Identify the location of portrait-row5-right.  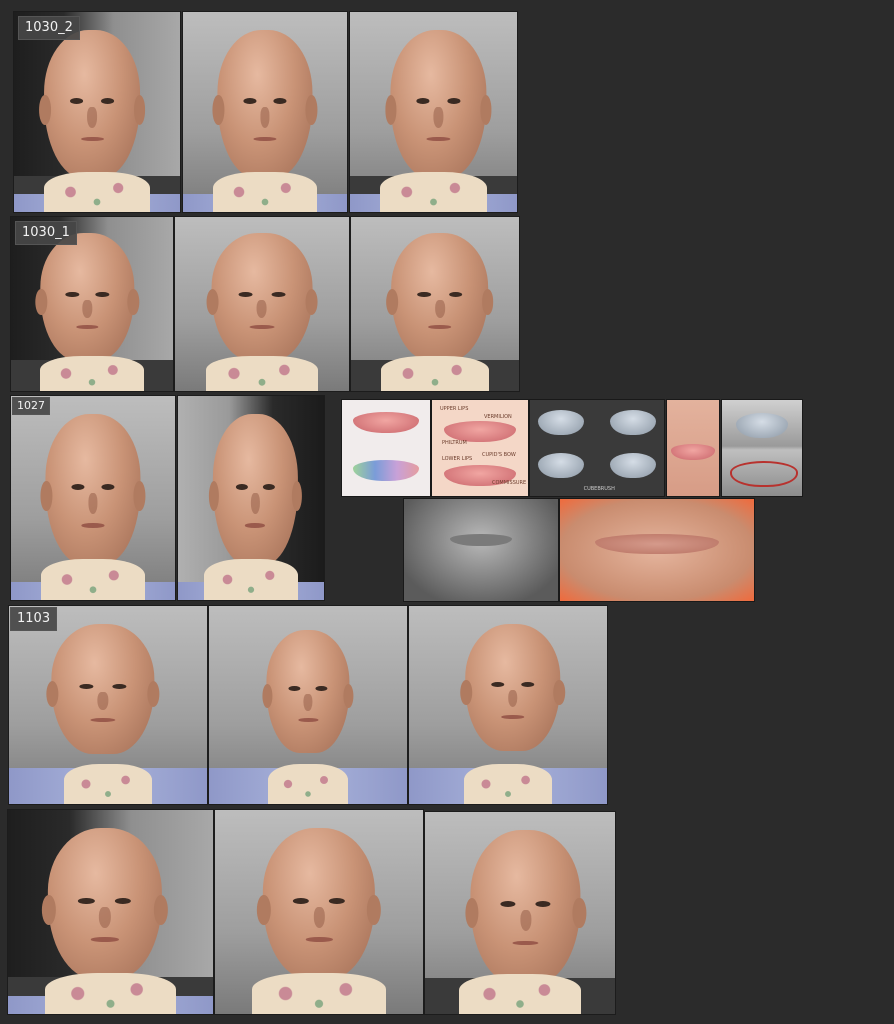
(520, 913).